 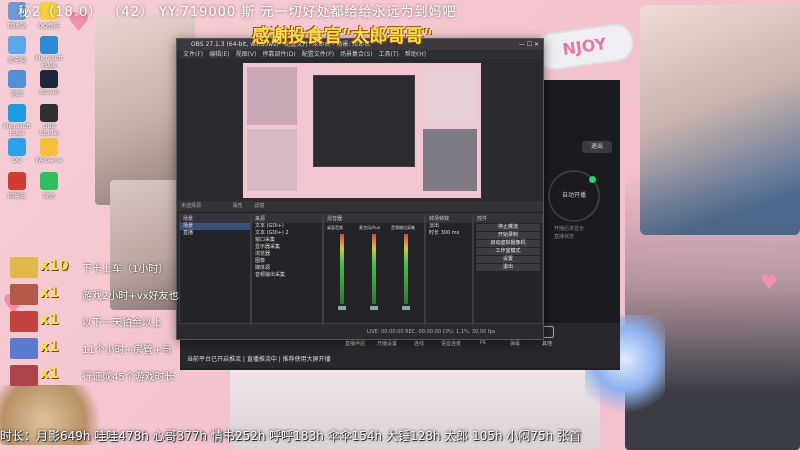 I want to click on desktop-icon-label: OBS Studio, so click(x=49, y=130).